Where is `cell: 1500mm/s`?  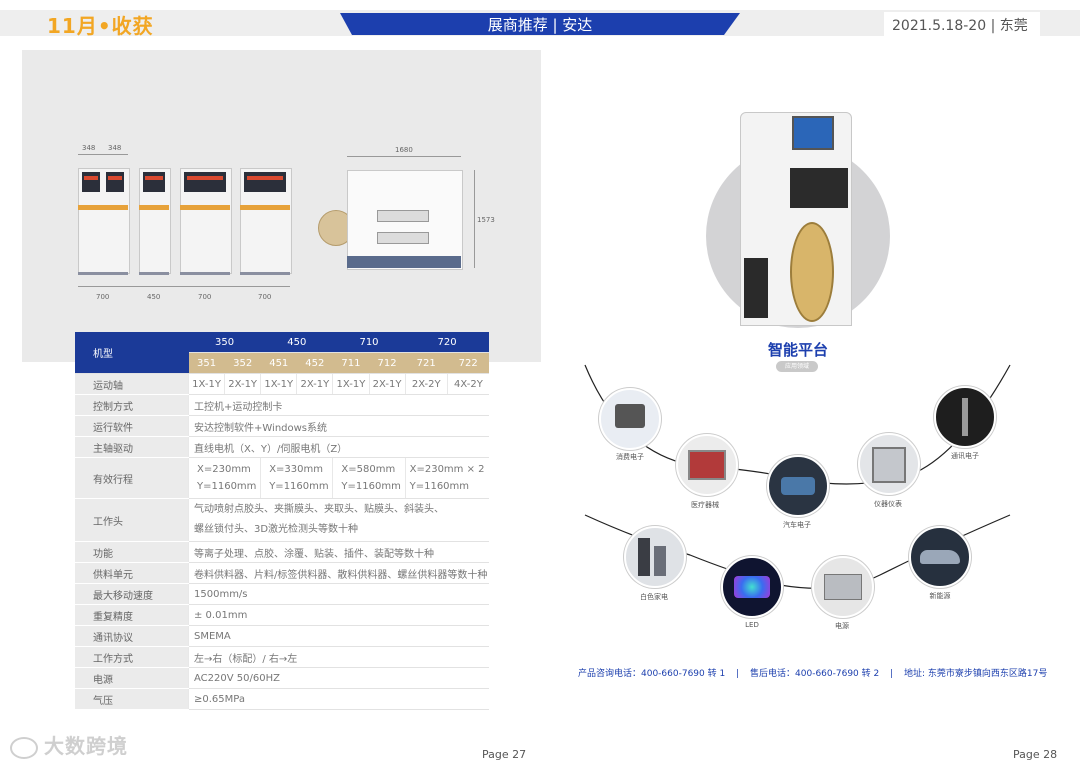 cell: 1500mm/s is located at coordinates (338, 594).